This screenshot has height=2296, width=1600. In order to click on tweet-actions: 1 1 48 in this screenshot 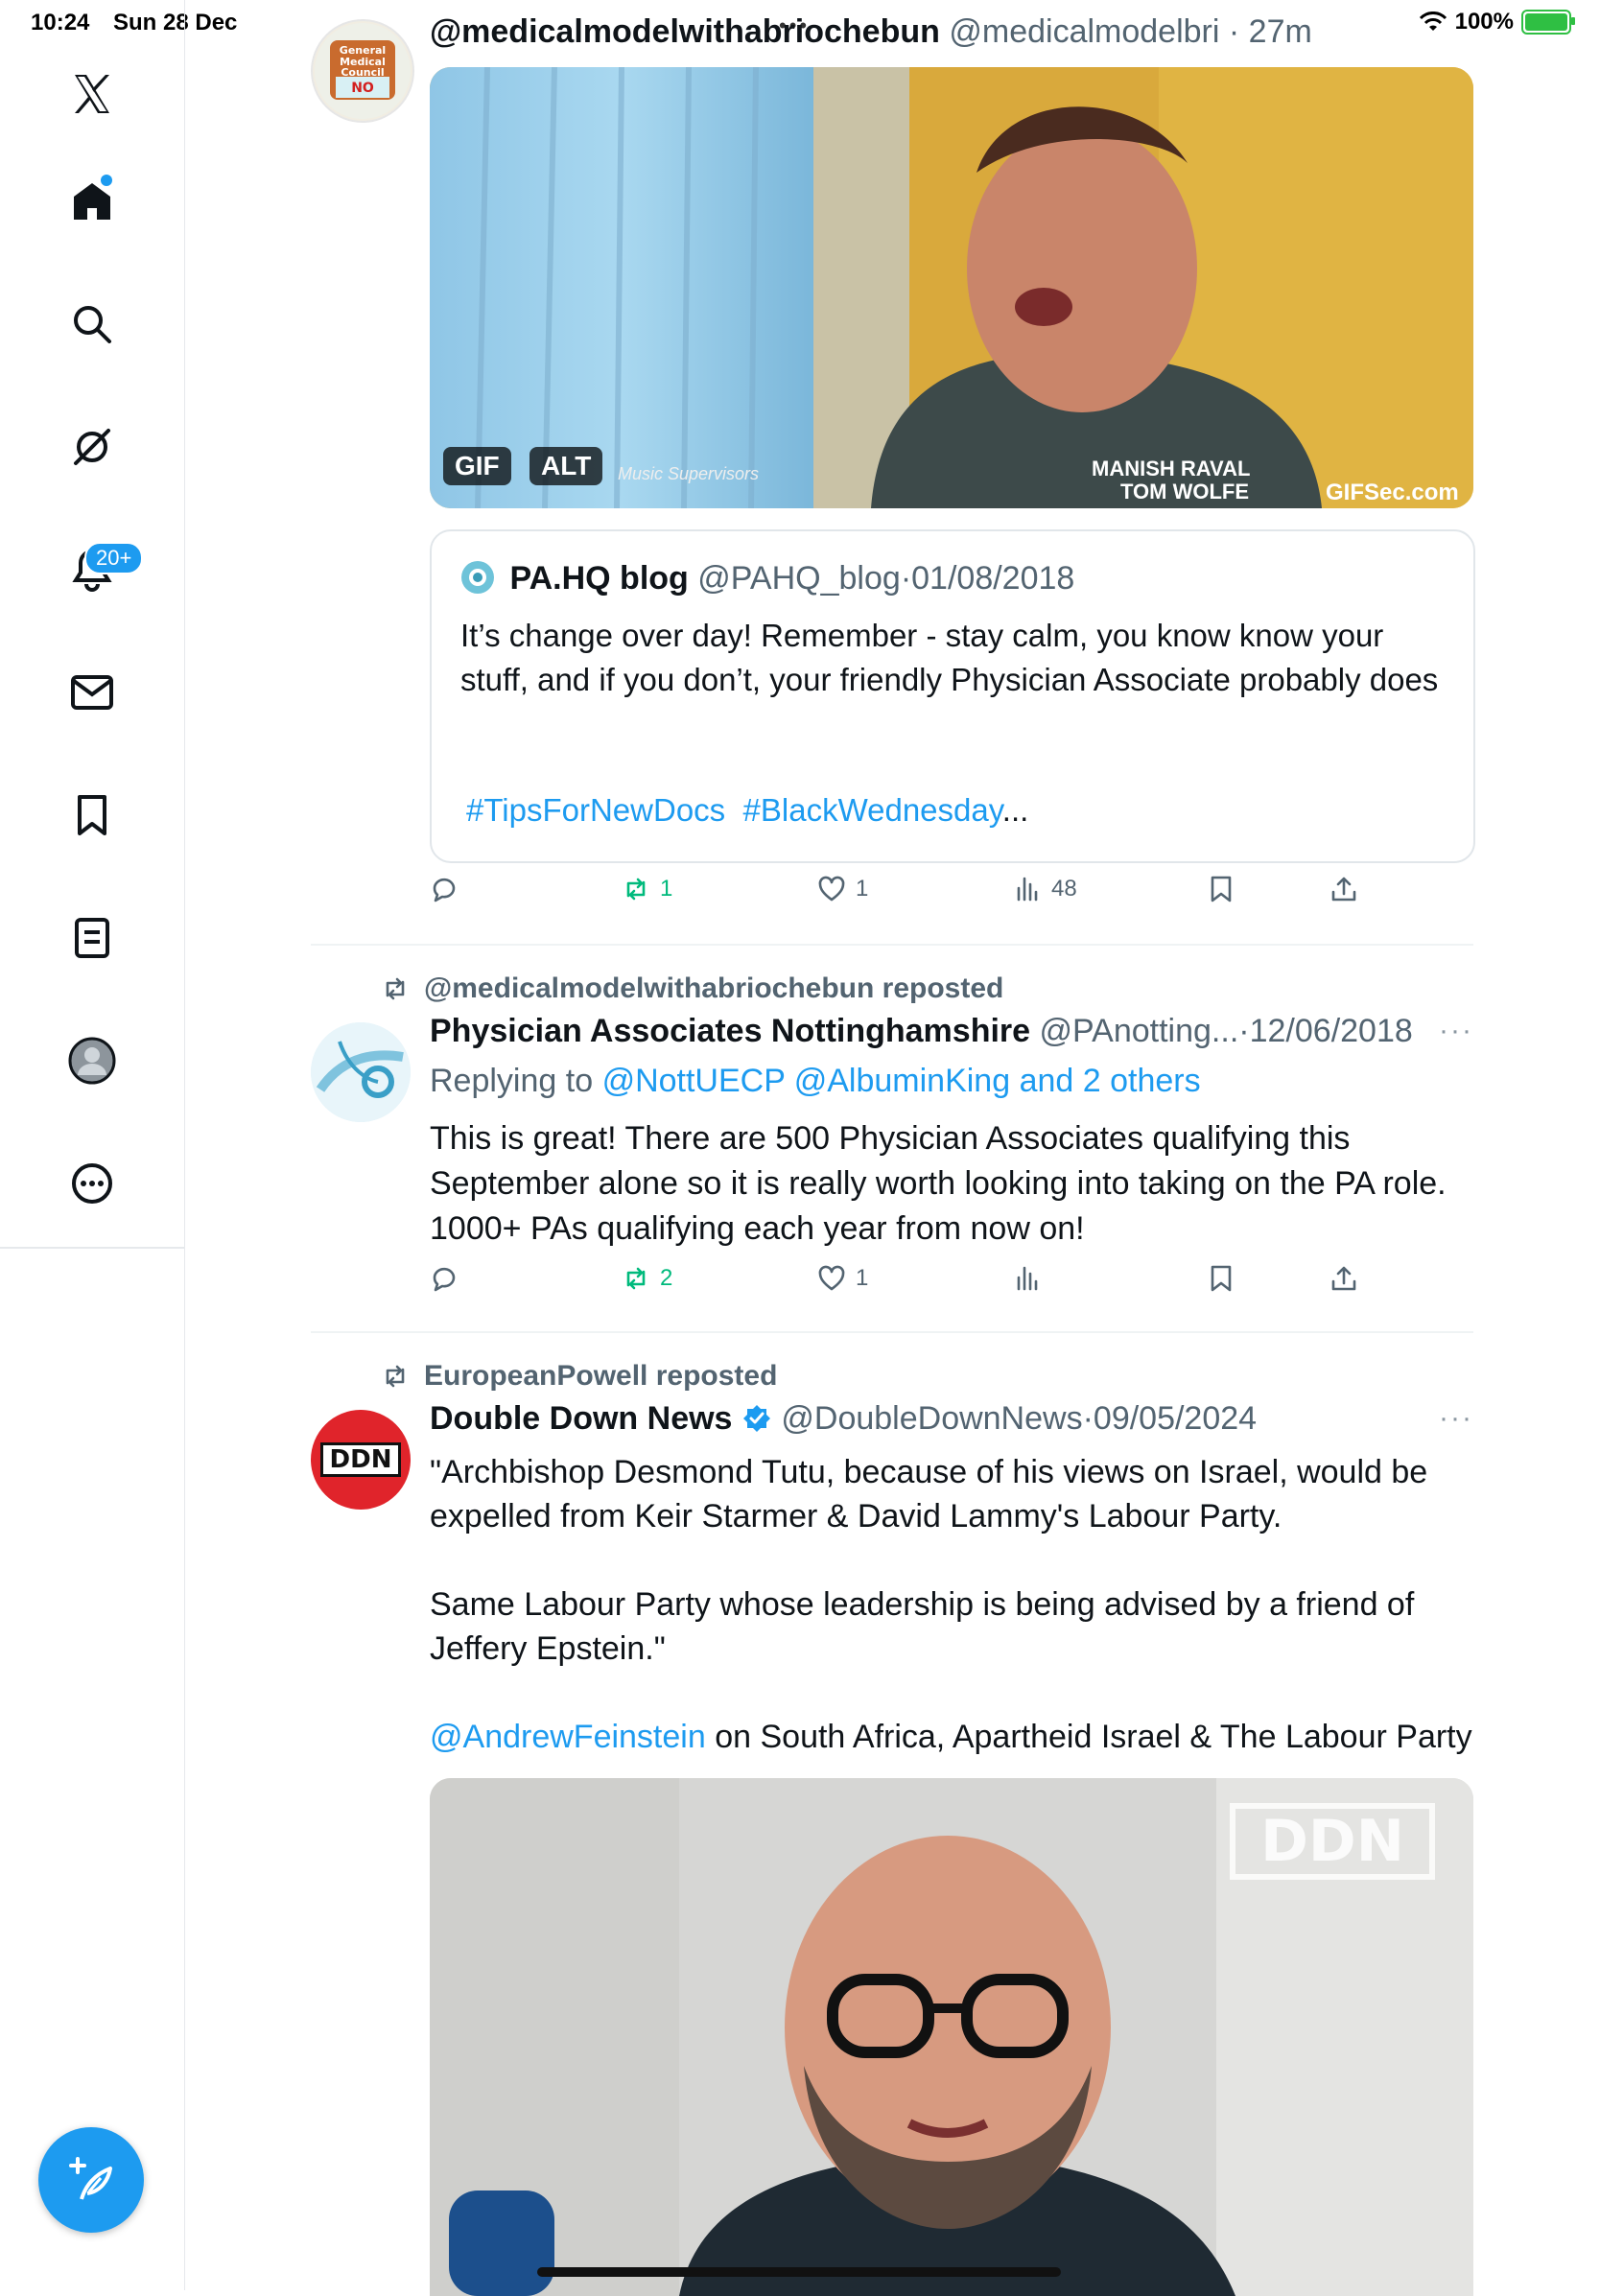, I will do `click(909, 899)`.